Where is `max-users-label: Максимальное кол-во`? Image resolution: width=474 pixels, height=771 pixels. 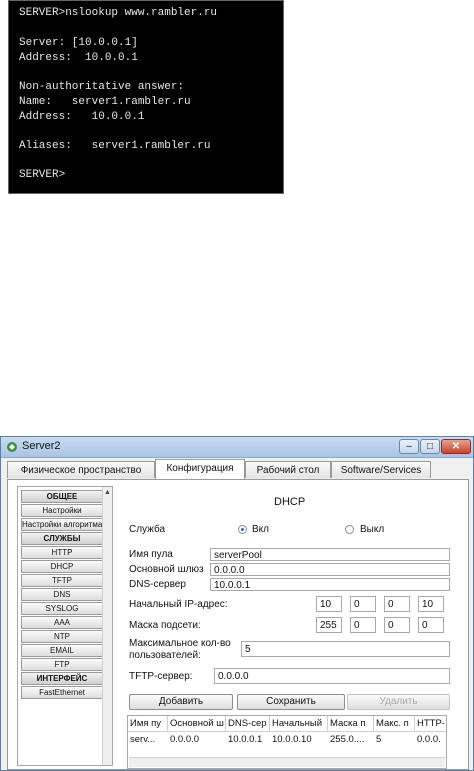 max-users-label: Максимальное кол-во is located at coordinates (180, 643).